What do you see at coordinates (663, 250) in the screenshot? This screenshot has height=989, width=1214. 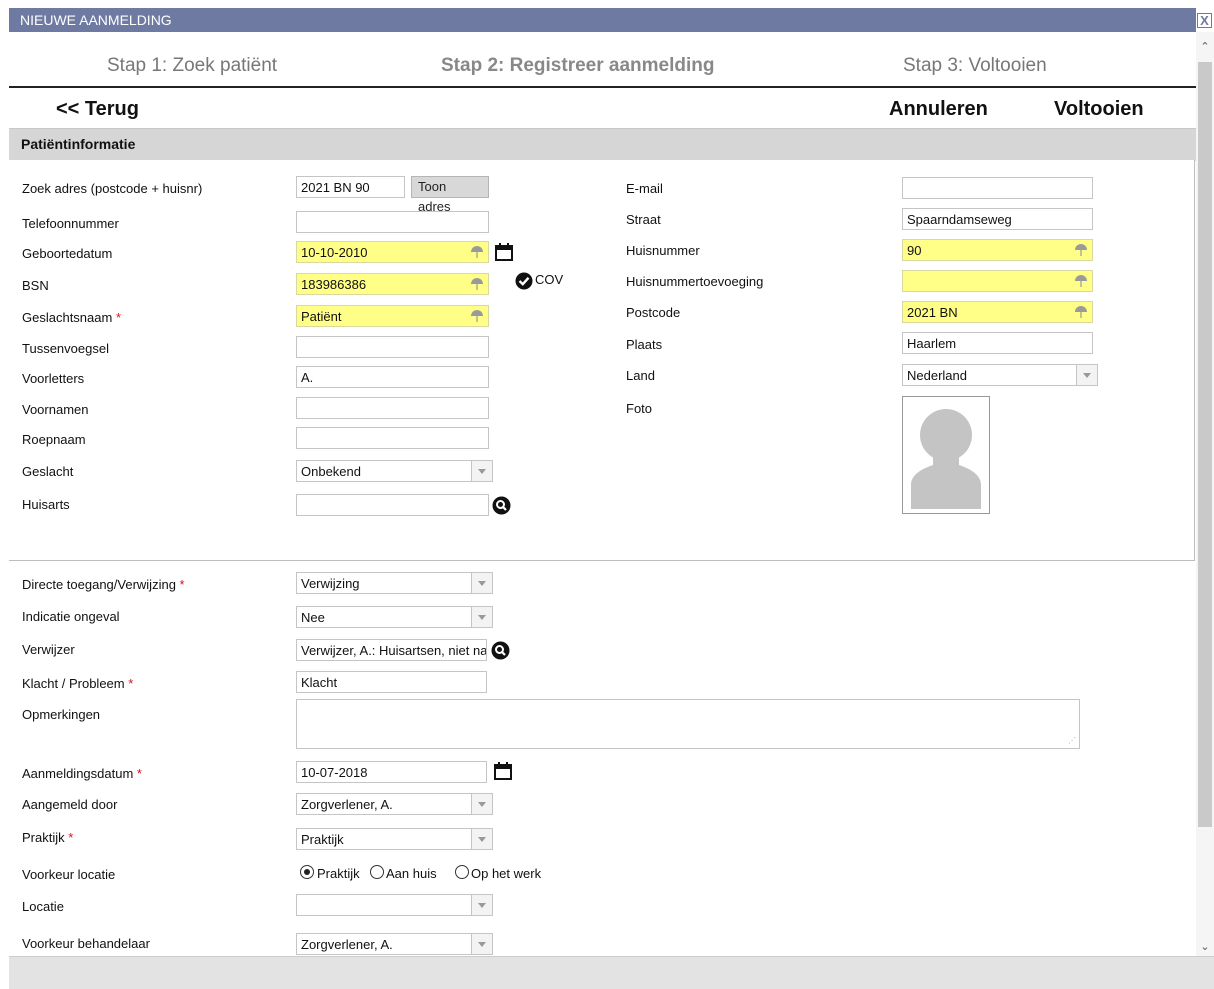 I see `housenumber-label: Huisnummer` at bounding box center [663, 250].